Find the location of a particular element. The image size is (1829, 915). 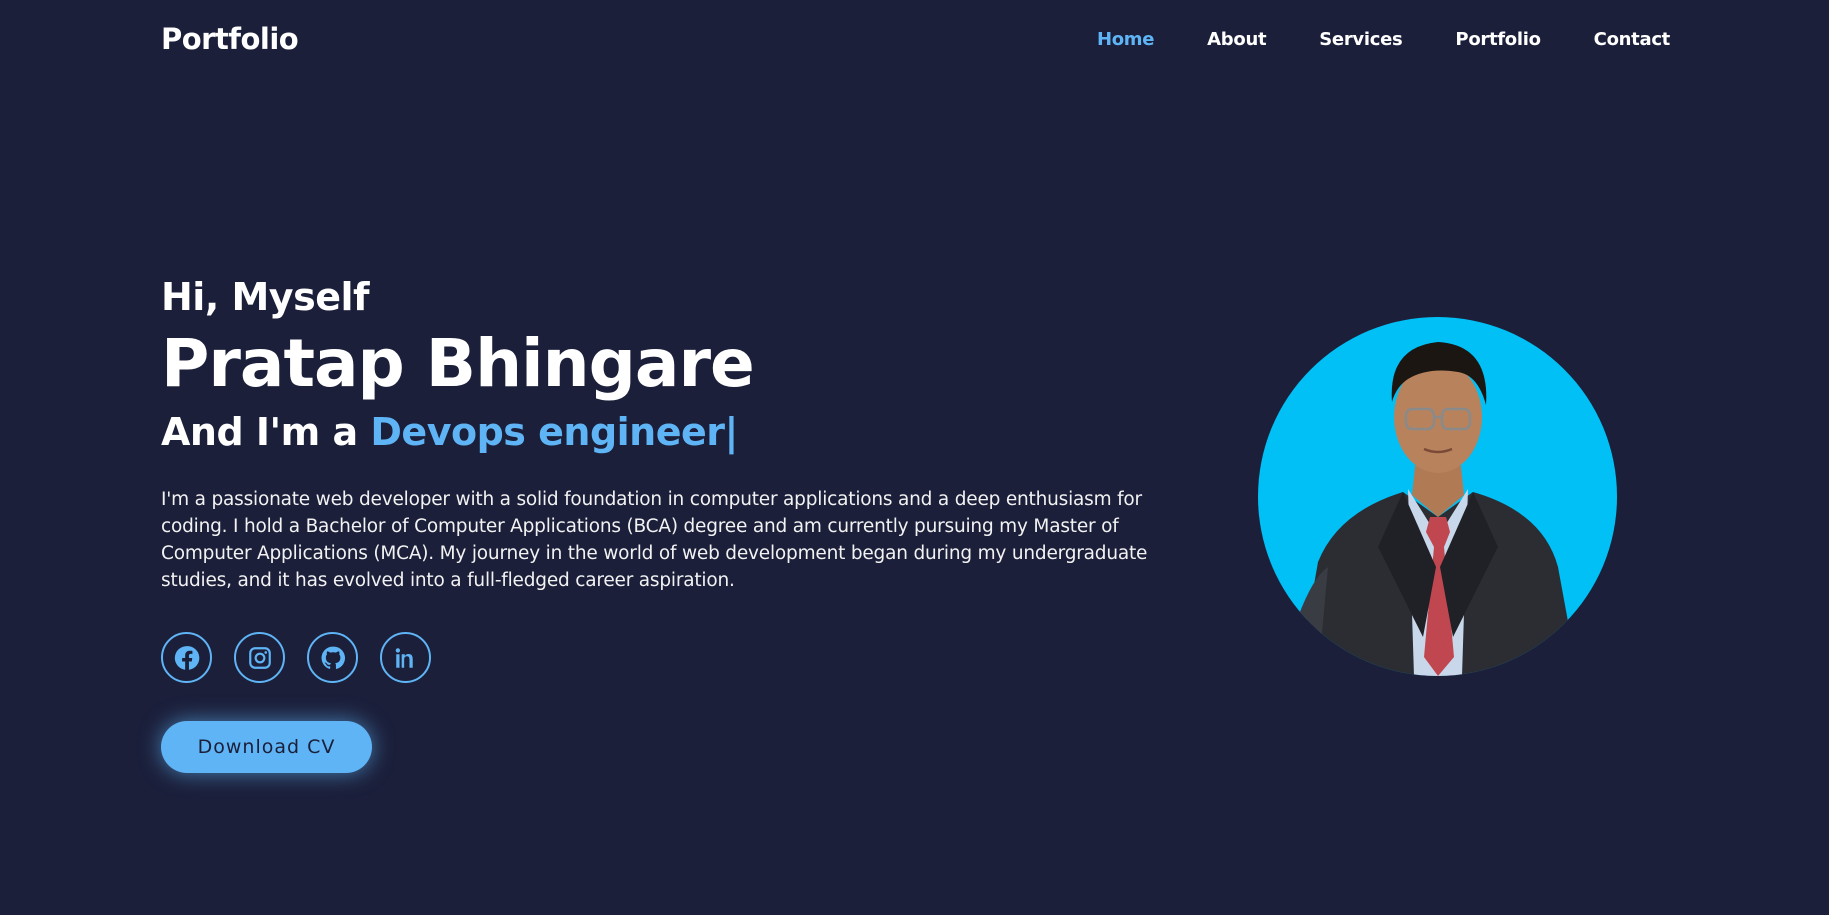

facebook-icon is located at coordinates (186, 657).